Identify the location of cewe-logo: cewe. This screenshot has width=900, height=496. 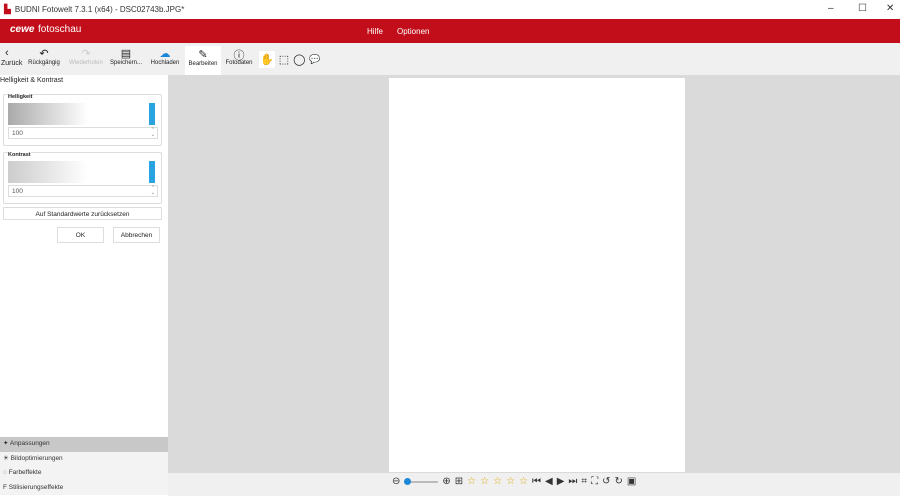
(22, 29).